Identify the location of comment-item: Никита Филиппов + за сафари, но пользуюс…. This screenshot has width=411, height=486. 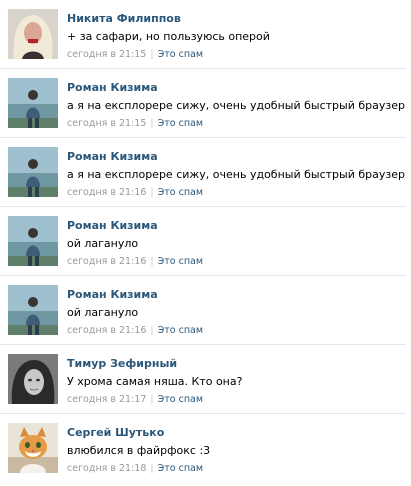
(203, 34).